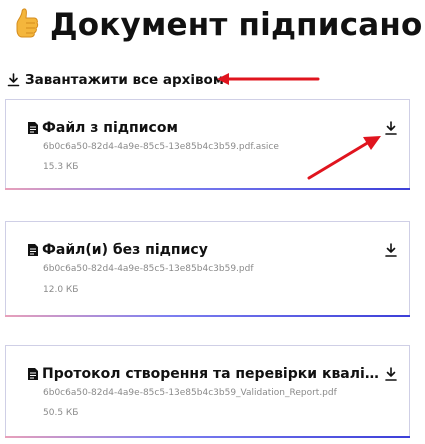 This screenshot has width=425, height=444. I want to click on page-title: Документ підписано, so click(236, 25).